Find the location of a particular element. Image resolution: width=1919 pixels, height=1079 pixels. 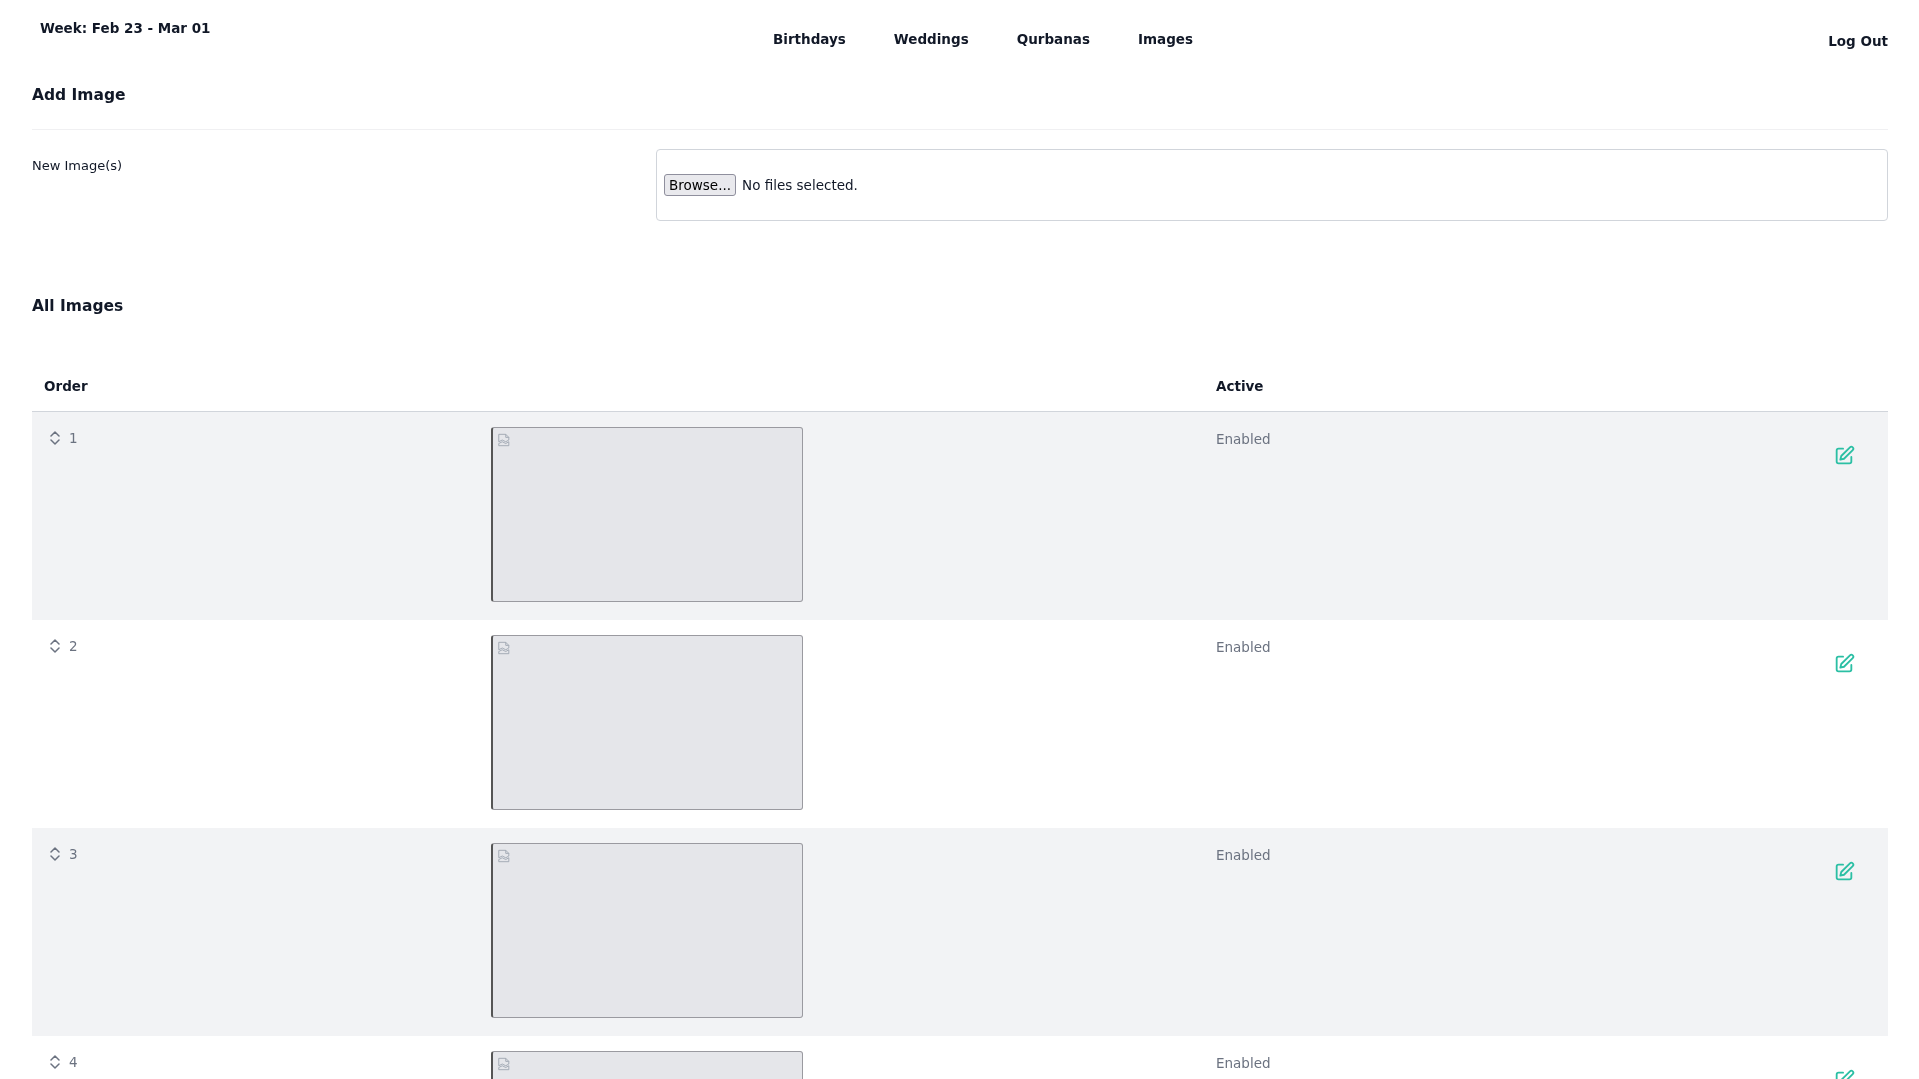

nav-link: Images is located at coordinates (1165, 39).